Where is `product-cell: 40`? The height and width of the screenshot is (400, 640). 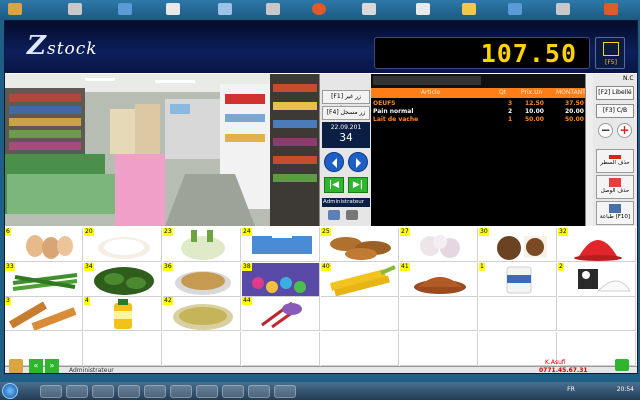 product-cell: 40 is located at coordinates (360, 279).